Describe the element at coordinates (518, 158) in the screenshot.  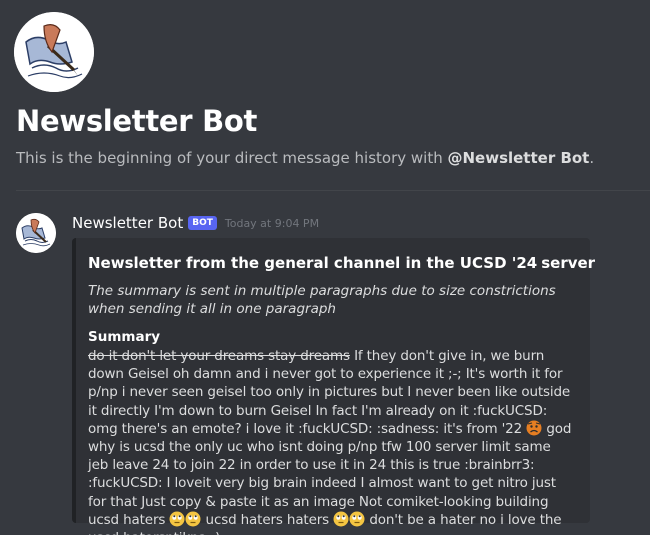
I see `bot-mention: @Newsletter Bot` at that location.